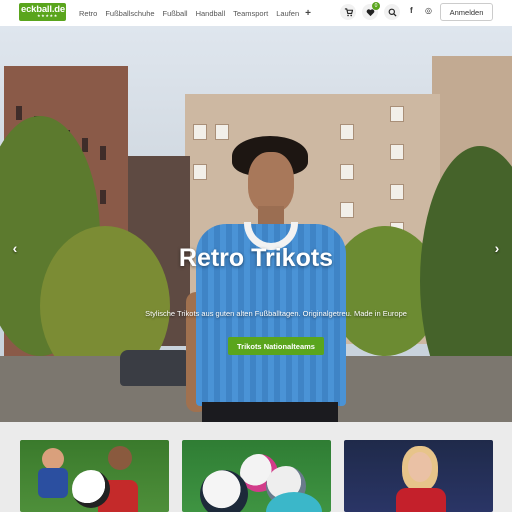 The height and width of the screenshot is (512, 512). What do you see at coordinates (420, 467) in the screenshot?
I see `woman-face` at bounding box center [420, 467].